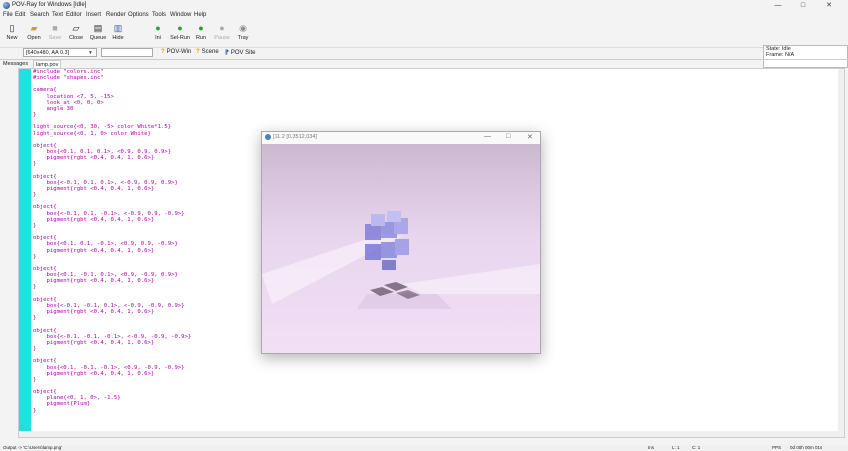 The height and width of the screenshot is (451, 848). I want to click on queue-button: ▤ Queue, so click(98, 35).